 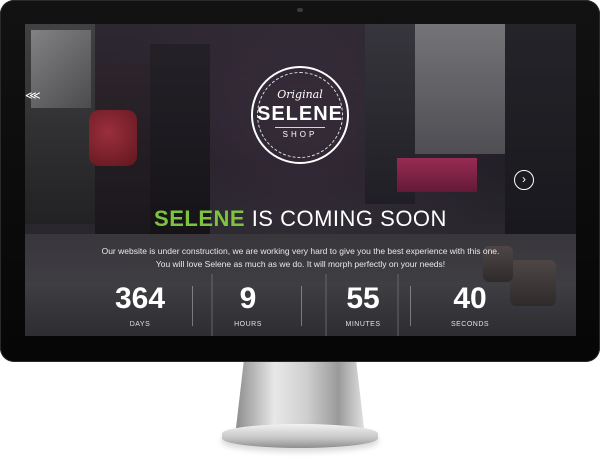 I want to click on countdown-value: 9, so click(x=248, y=298).